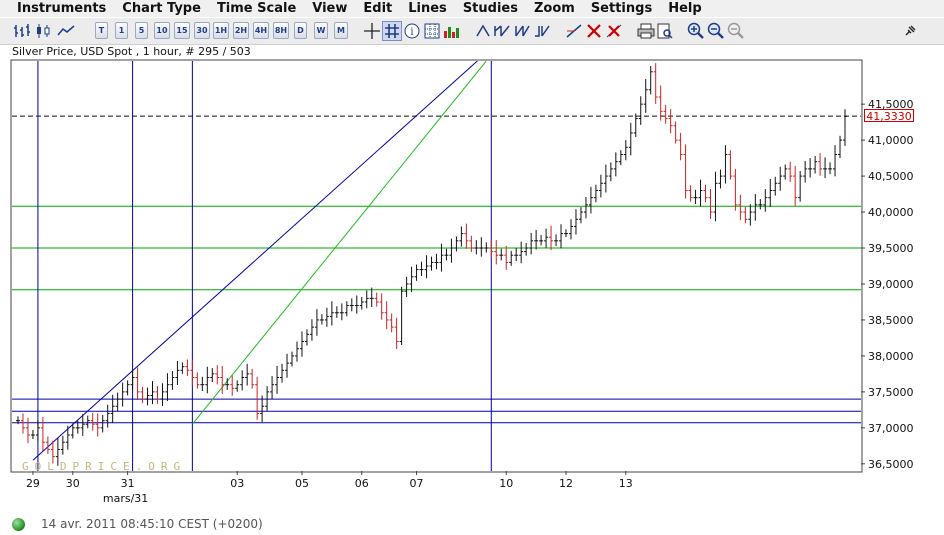 This screenshot has height=535, width=944. Describe the element at coordinates (152, 524) in the screenshot. I see `status-timestamp: 14 avr. 2011 08:45:10 CEST (+0200)` at that location.